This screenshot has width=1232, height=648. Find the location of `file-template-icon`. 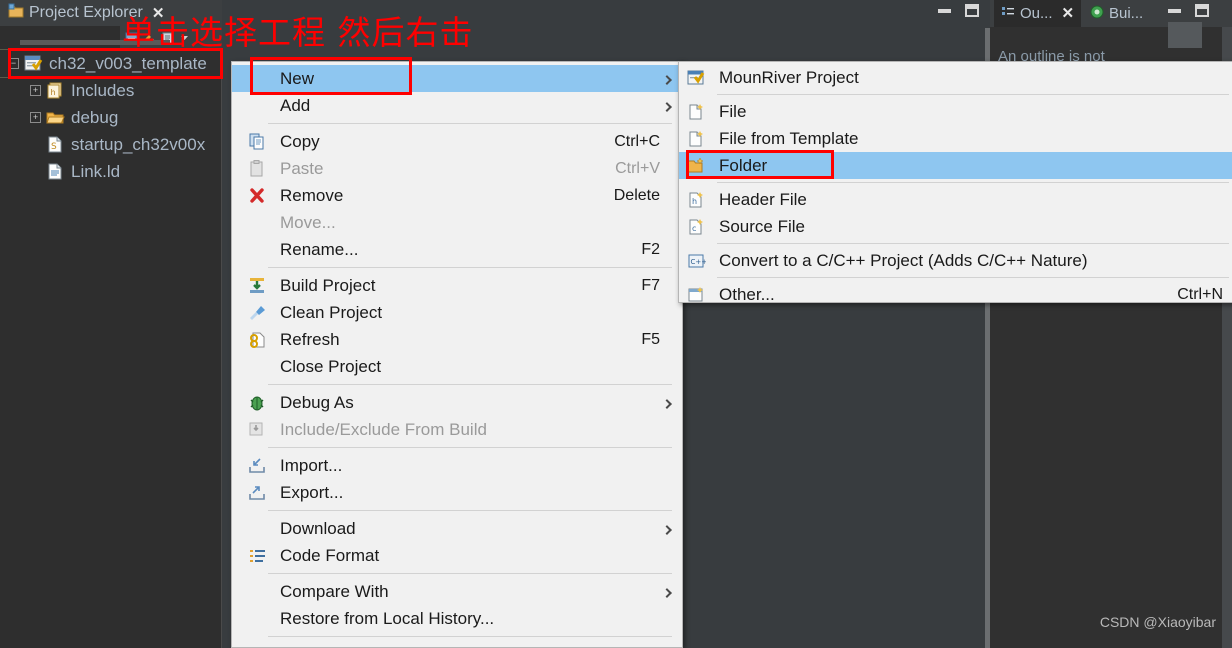

file-template-icon is located at coordinates (698, 139).